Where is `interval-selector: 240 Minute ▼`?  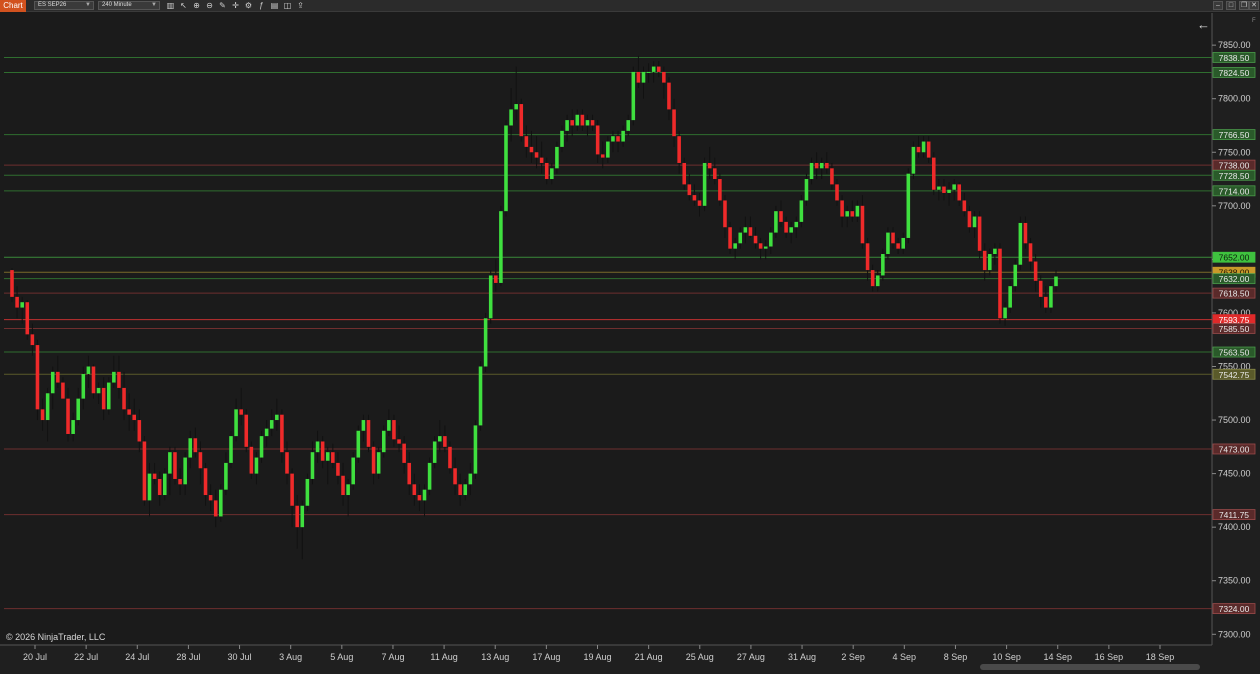
interval-selector: 240 Minute ▼ is located at coordinates (129, 5).